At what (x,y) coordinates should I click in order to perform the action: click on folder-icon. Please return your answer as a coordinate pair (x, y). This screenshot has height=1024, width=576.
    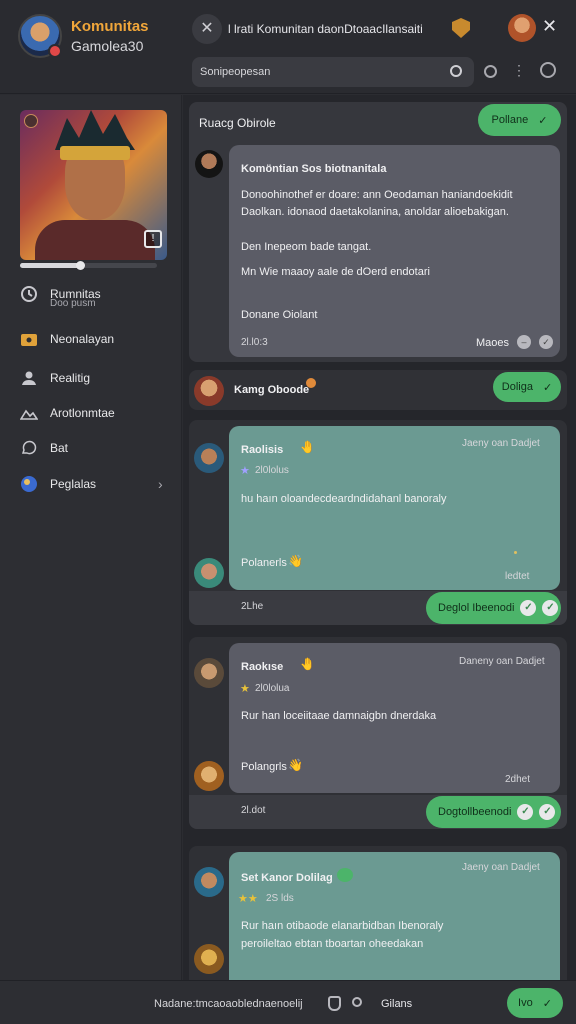
    Looking at the image, I should click on (29, 340).